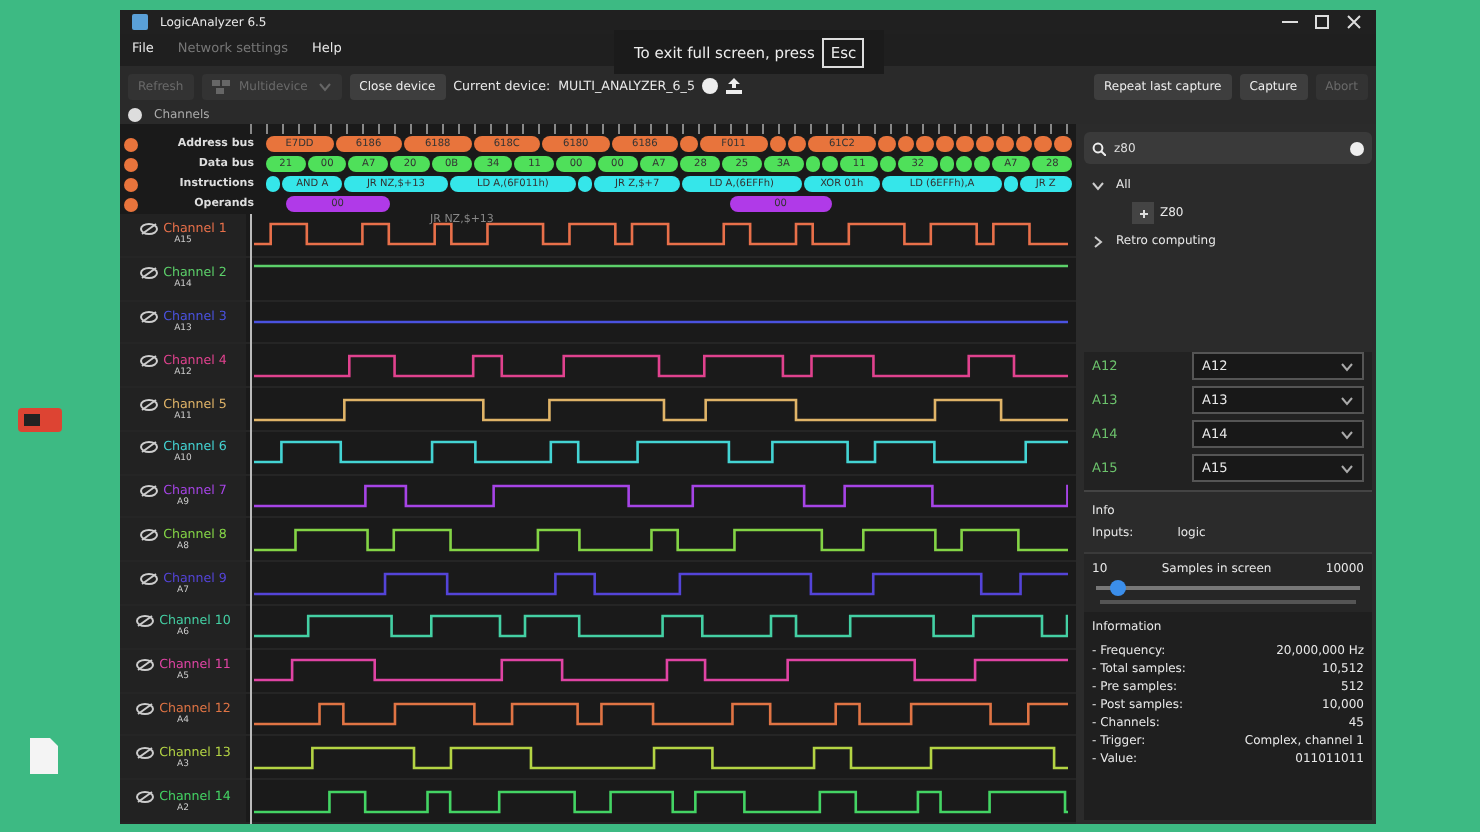 This screenshot has height=832, width=1480. I want to click on app-icon, so click(140, 22).